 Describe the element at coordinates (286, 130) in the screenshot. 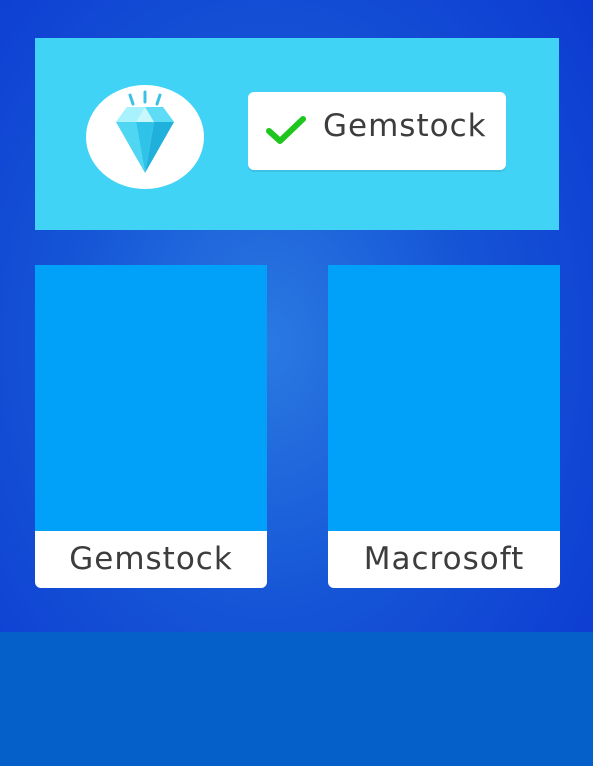

I see `checkmark-icon` at that location.